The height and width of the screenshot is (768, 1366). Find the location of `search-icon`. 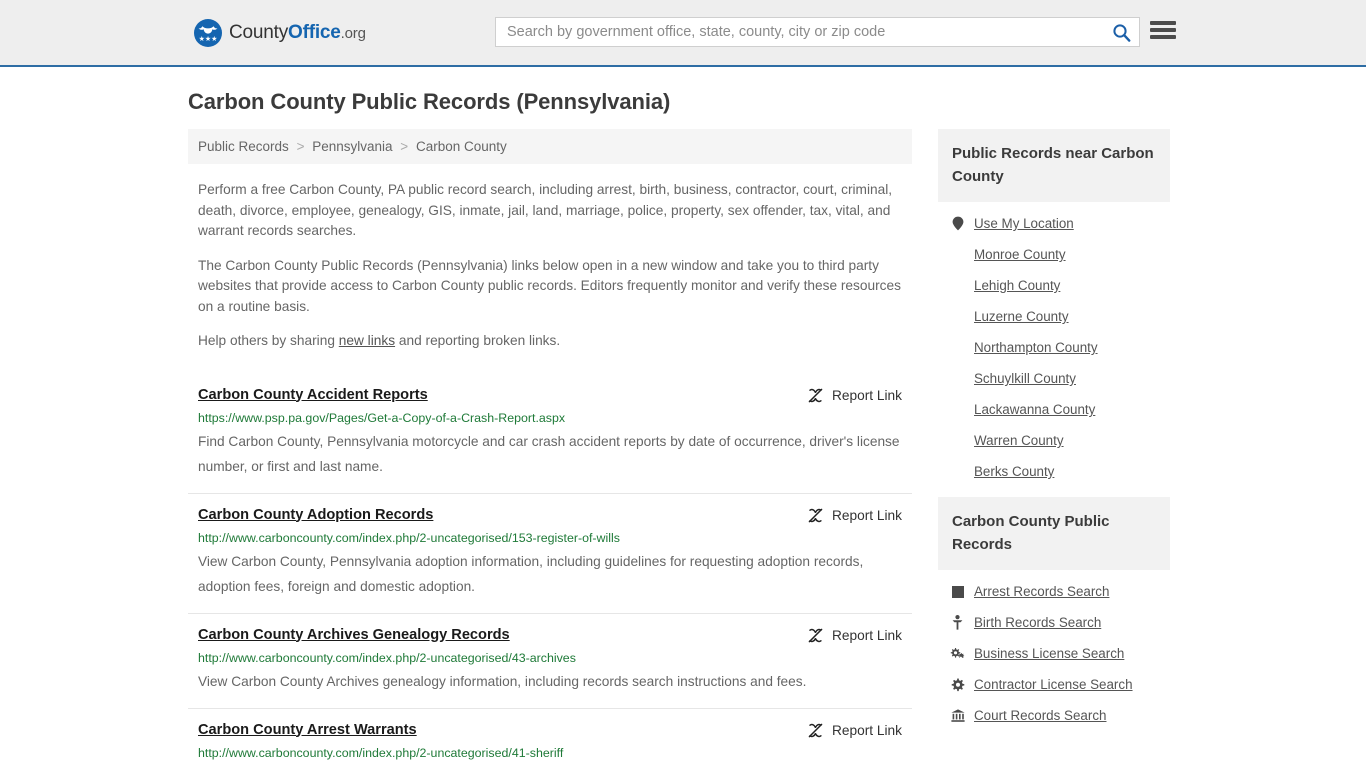

search-icon is located at coordinates (1121, 32).